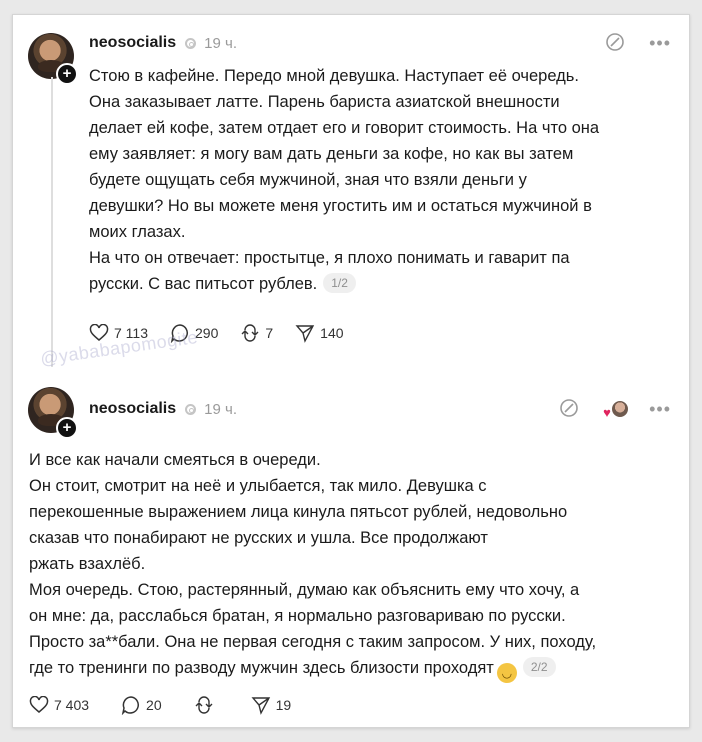  Describe the element at coordinates (539, 667) in the screenshot. I see `post-counter: 2/2` at that location.